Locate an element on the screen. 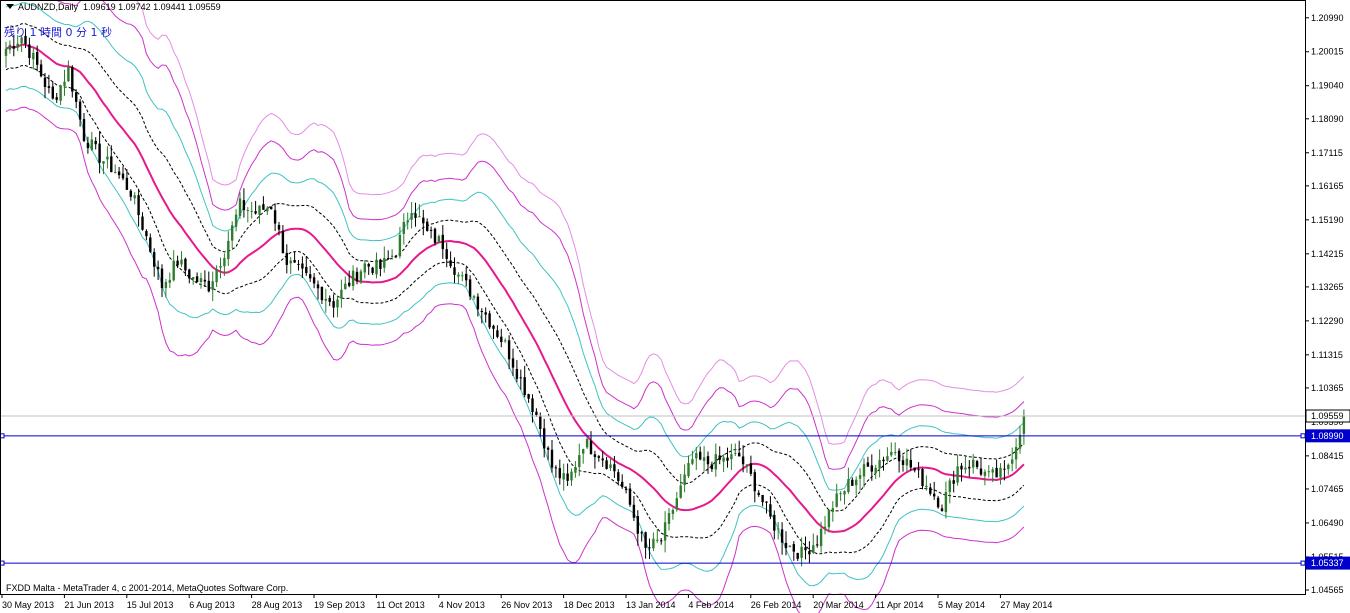 Image resolution: width=1350 pixels, height=613 pixels. x-tick-label: 19 Sep 2013 is located at coordinates (339, 605).